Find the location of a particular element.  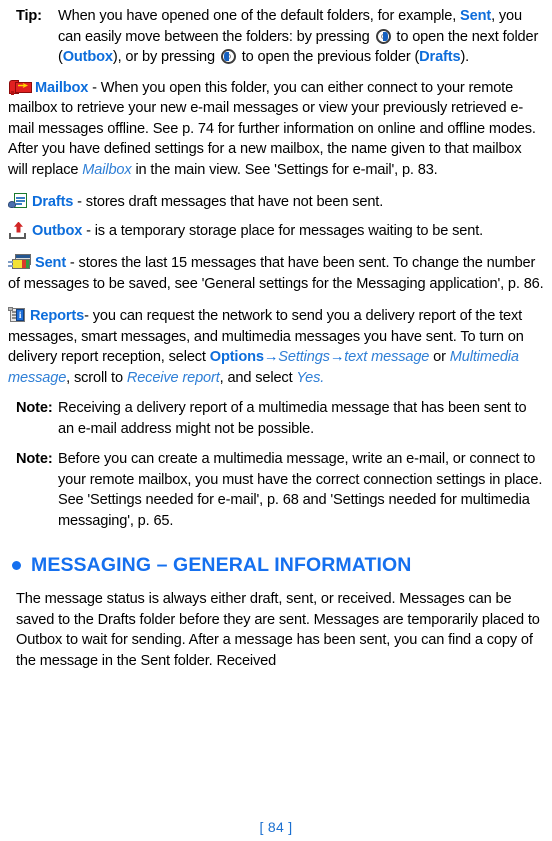

joystick-left-icon is located at coordinates (228, 56).